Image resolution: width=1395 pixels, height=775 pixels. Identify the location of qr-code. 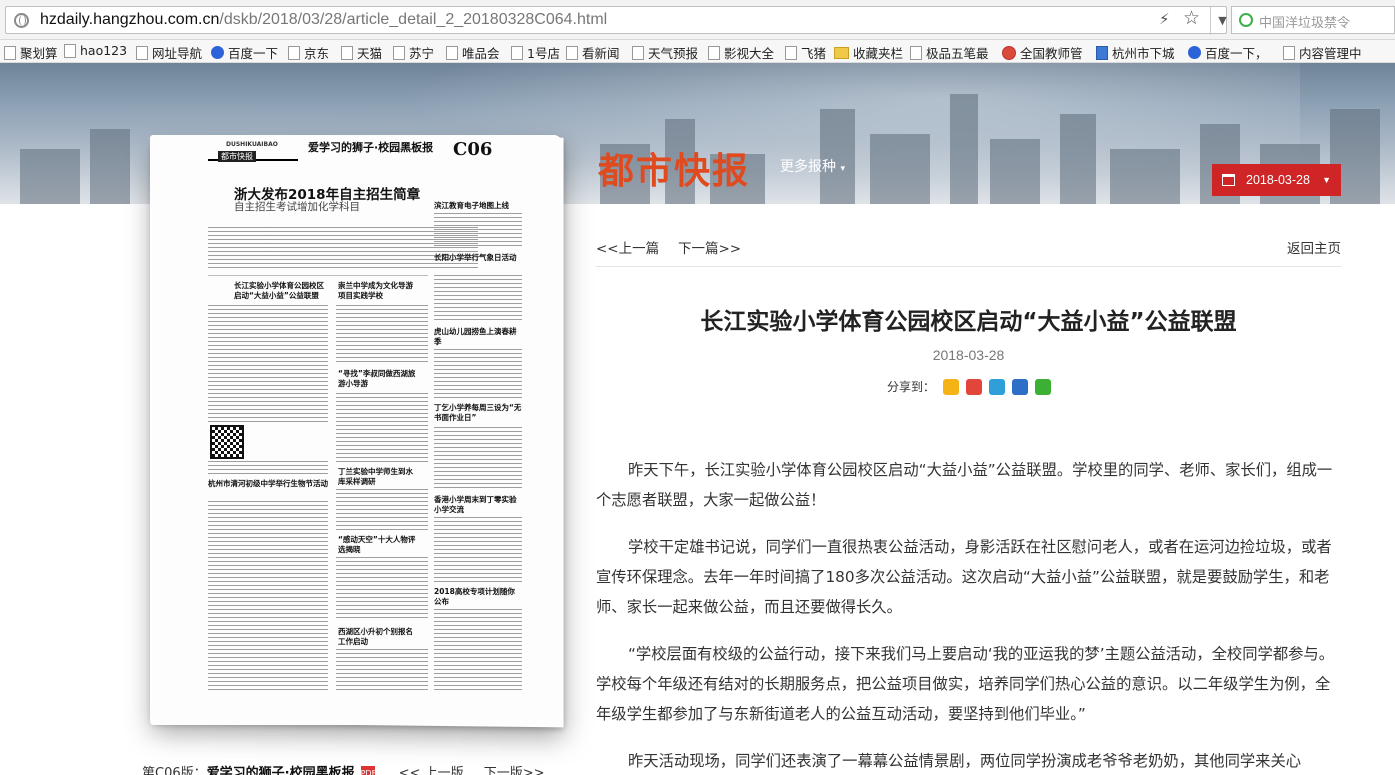
(227, 442).